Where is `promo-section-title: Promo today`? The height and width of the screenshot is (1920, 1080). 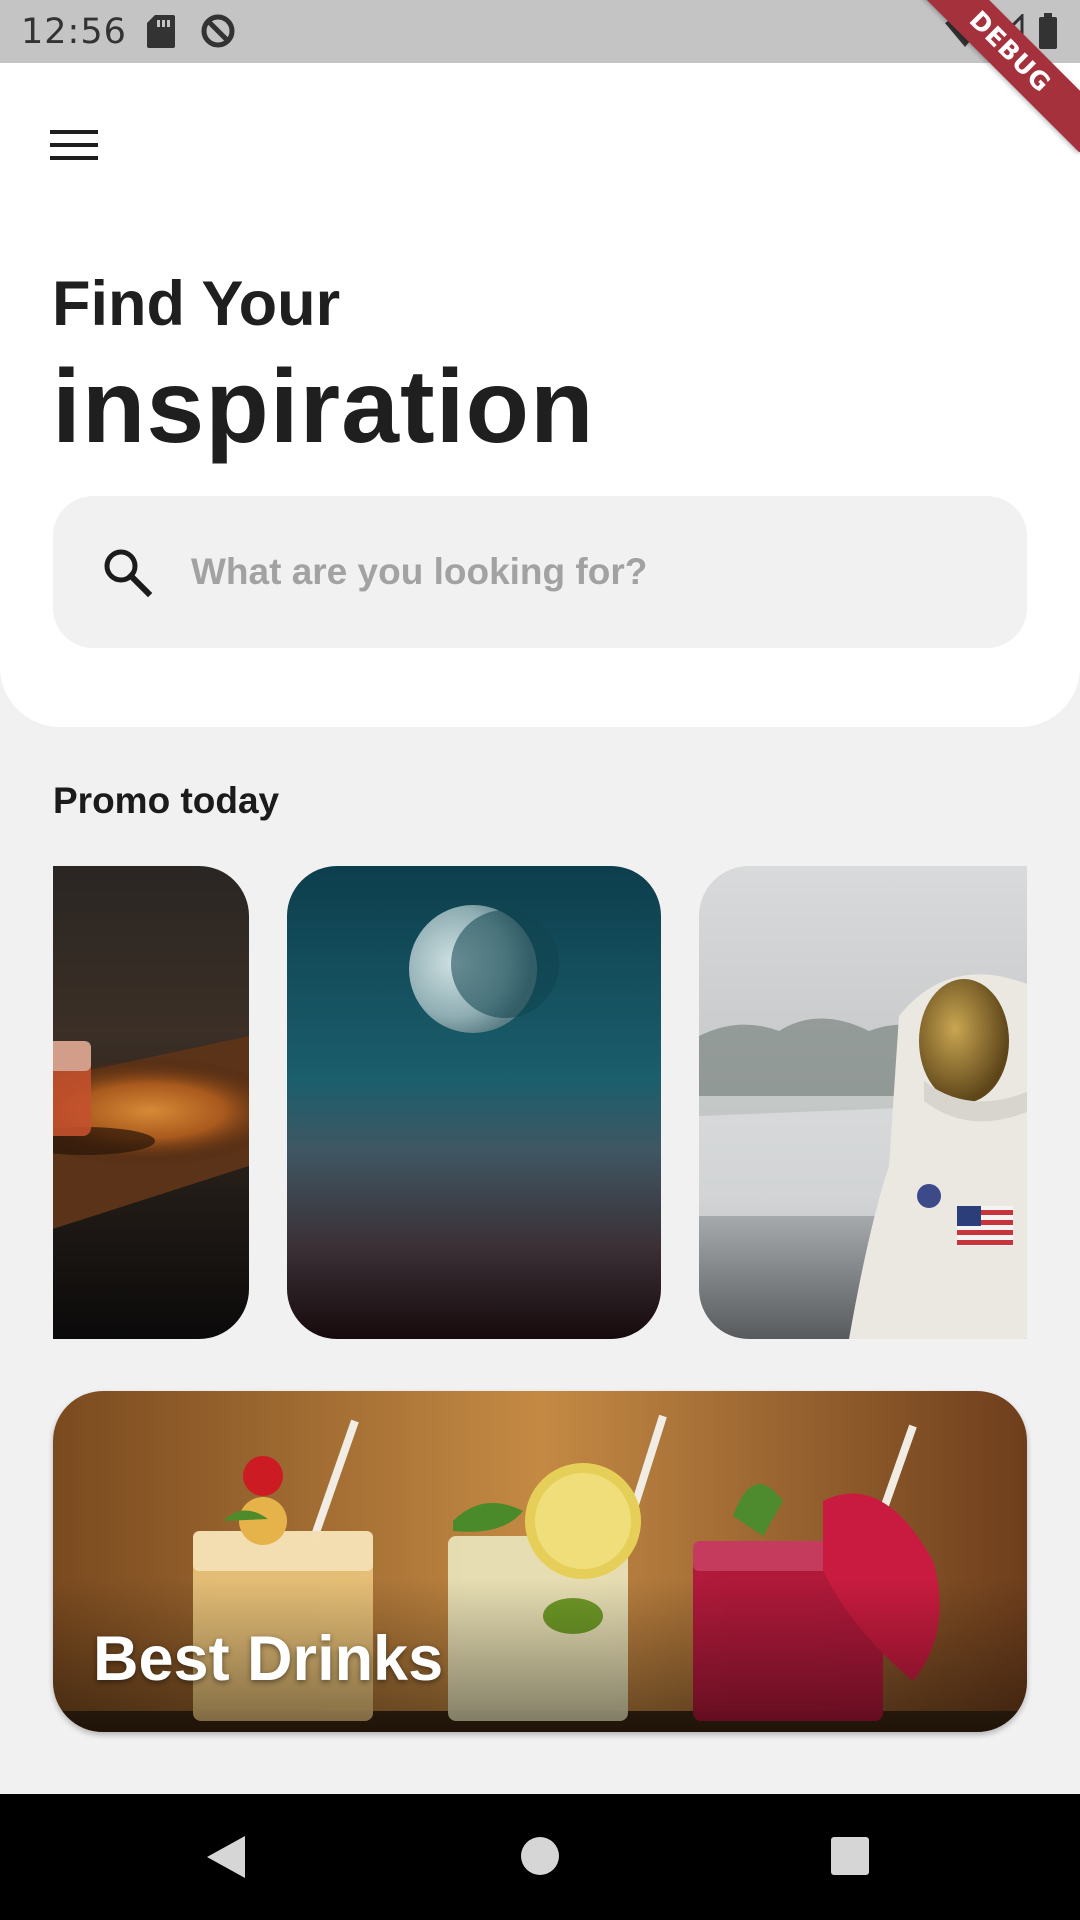
promo-section-title: Promo today is located at coordinates (166, 800).